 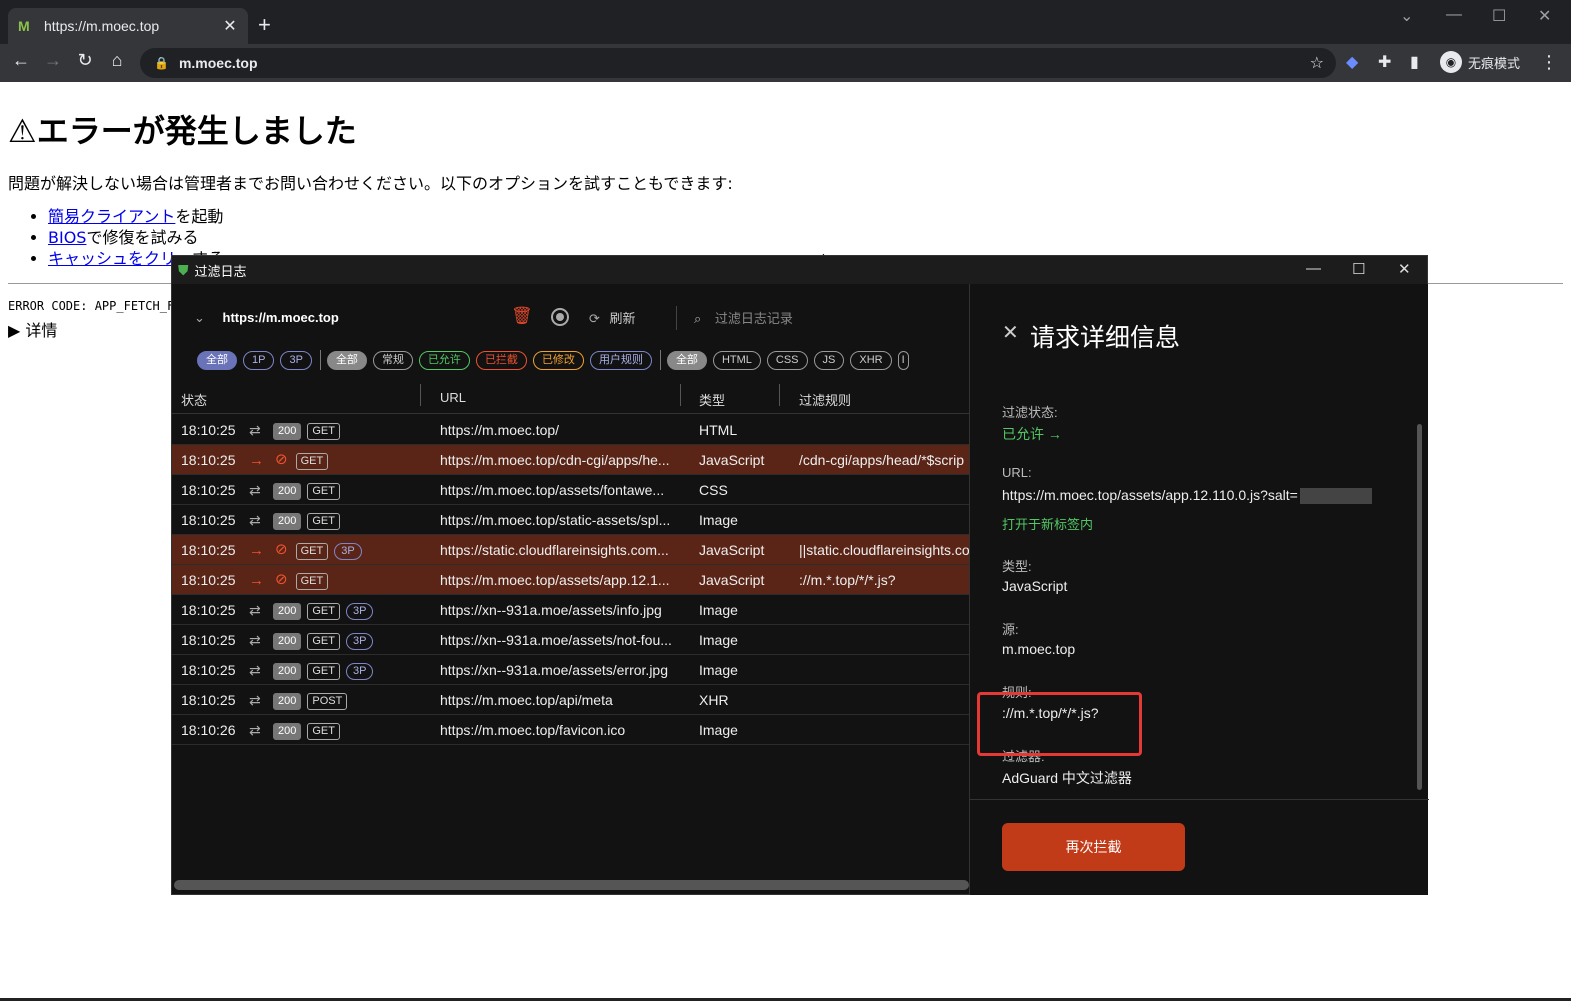 I want to click on row-rule: ://m.*.top/*/*.js?, so click(x=847, y=580).